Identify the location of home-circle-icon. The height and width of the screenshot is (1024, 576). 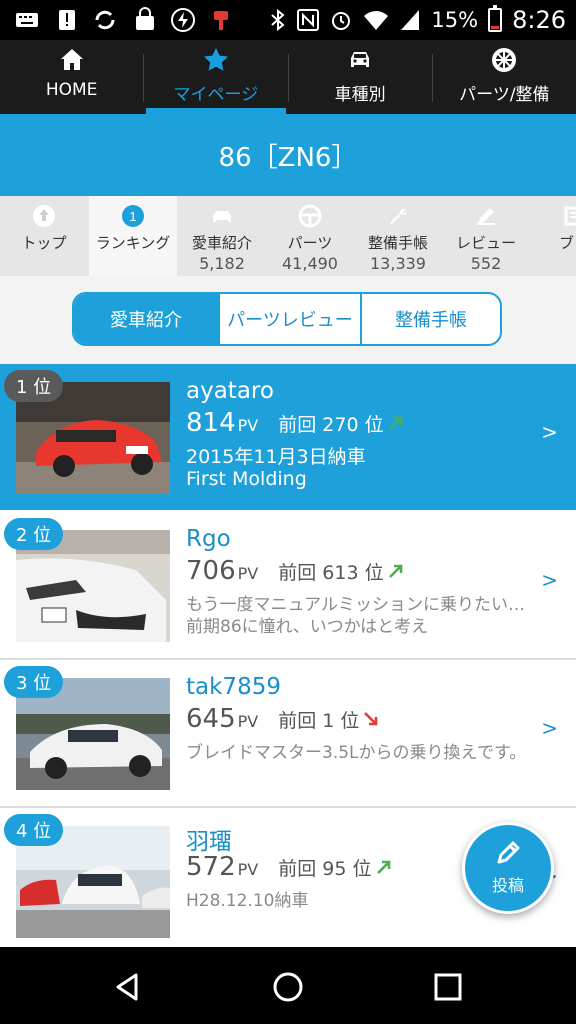
(288, 987).